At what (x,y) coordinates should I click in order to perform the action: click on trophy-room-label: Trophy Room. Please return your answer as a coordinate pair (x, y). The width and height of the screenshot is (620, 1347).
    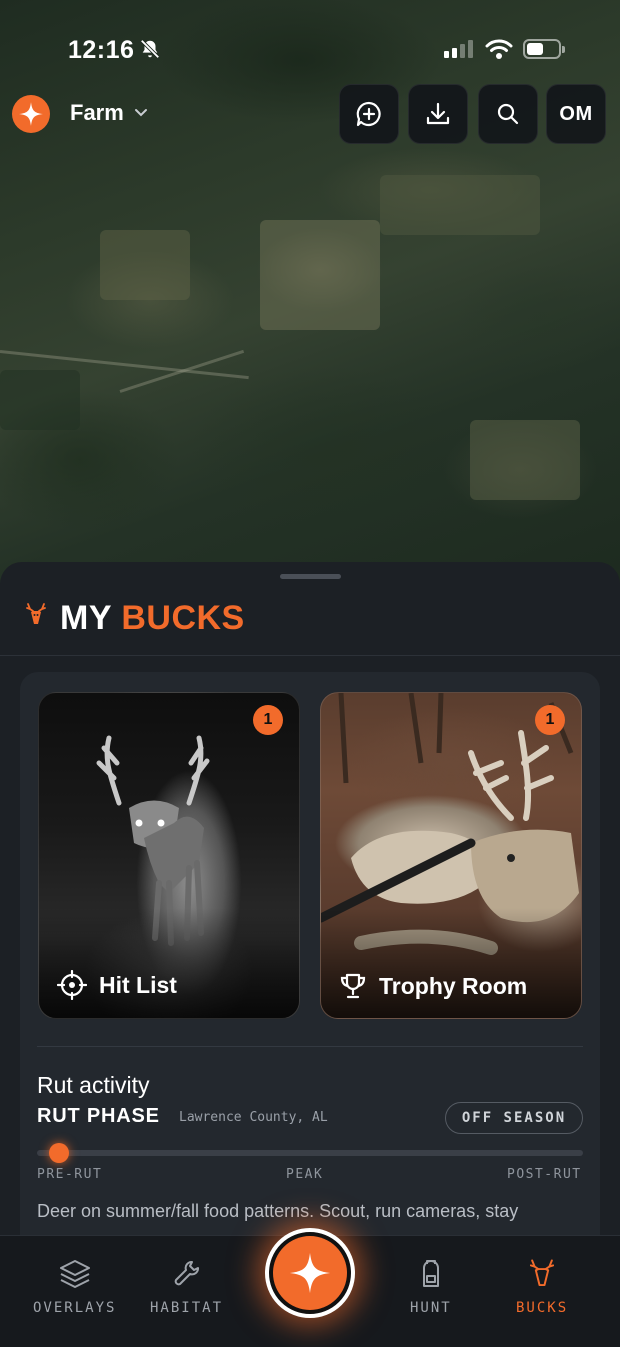
    Looking at the image, I should click on (433, 986).